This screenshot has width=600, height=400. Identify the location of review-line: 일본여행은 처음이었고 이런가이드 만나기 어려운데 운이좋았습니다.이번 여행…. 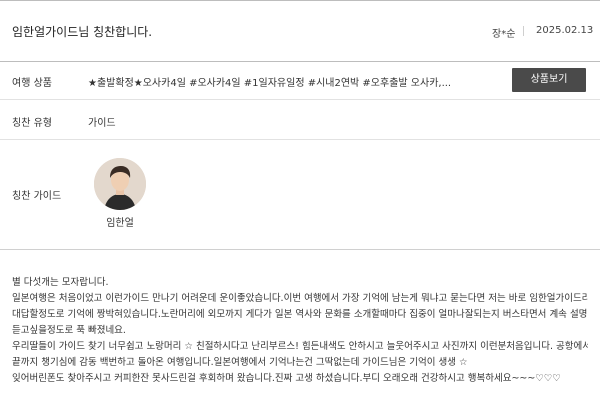
(300, 298).